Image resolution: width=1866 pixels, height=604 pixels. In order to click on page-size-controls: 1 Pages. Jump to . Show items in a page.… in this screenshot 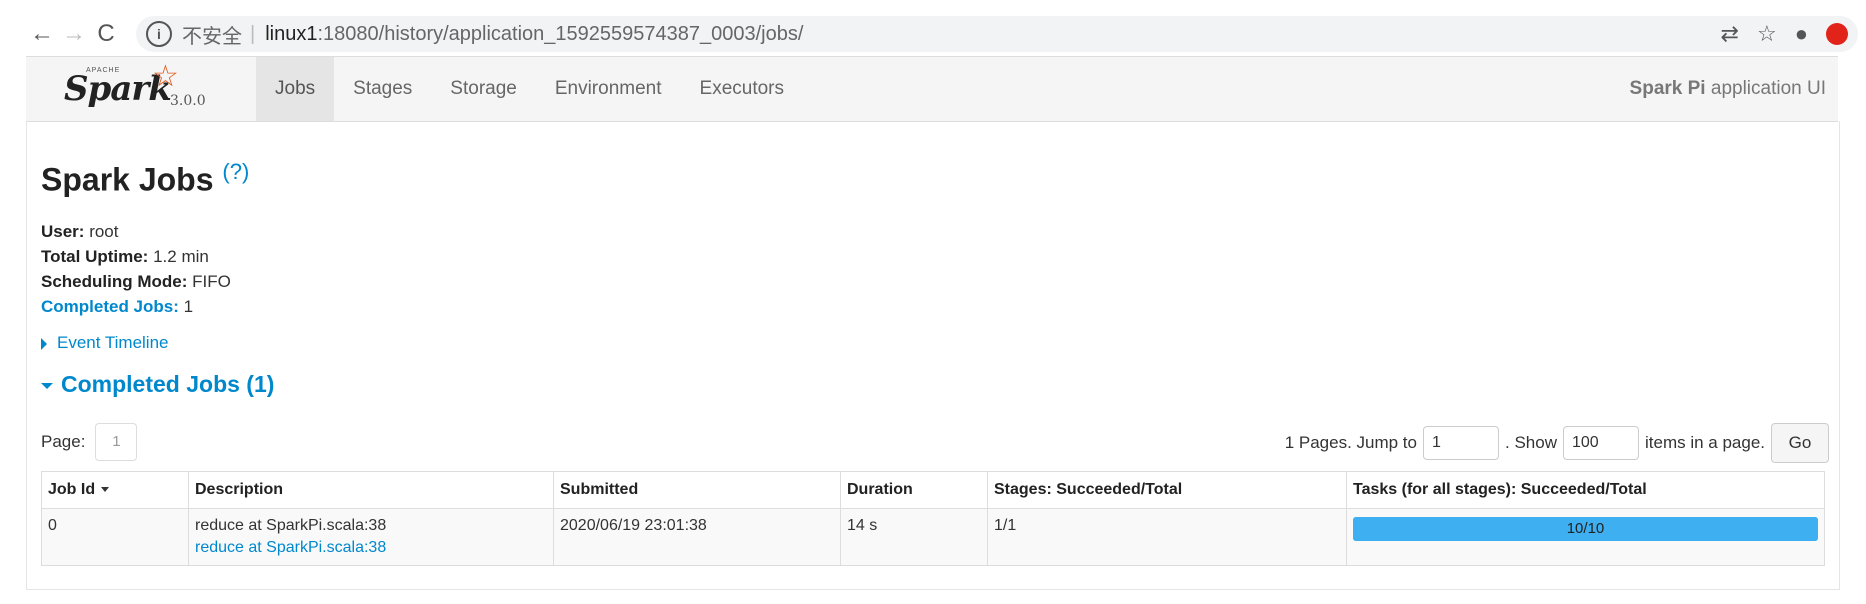, I will do `click(1557, 443)`.